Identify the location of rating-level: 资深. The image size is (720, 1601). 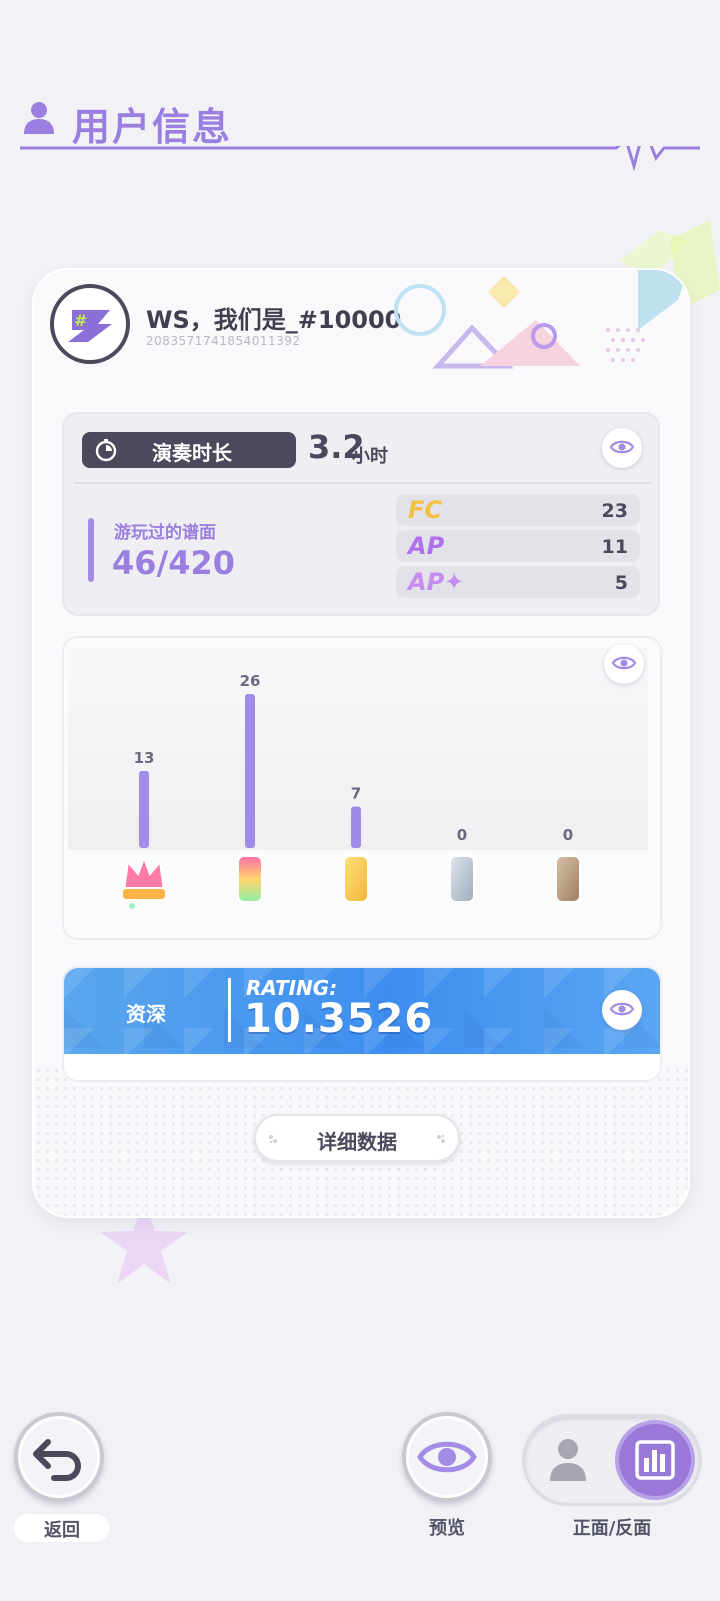
(146, 1014).